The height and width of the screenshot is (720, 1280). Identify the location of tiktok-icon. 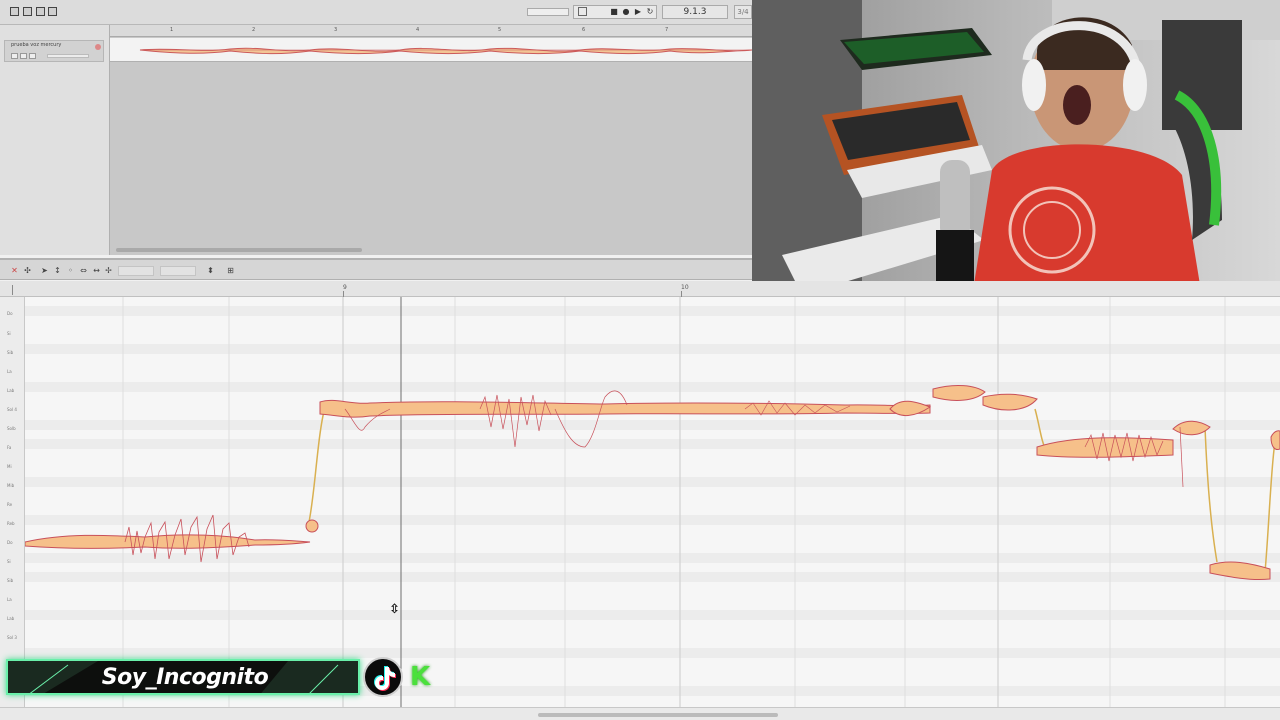
(383, 677).